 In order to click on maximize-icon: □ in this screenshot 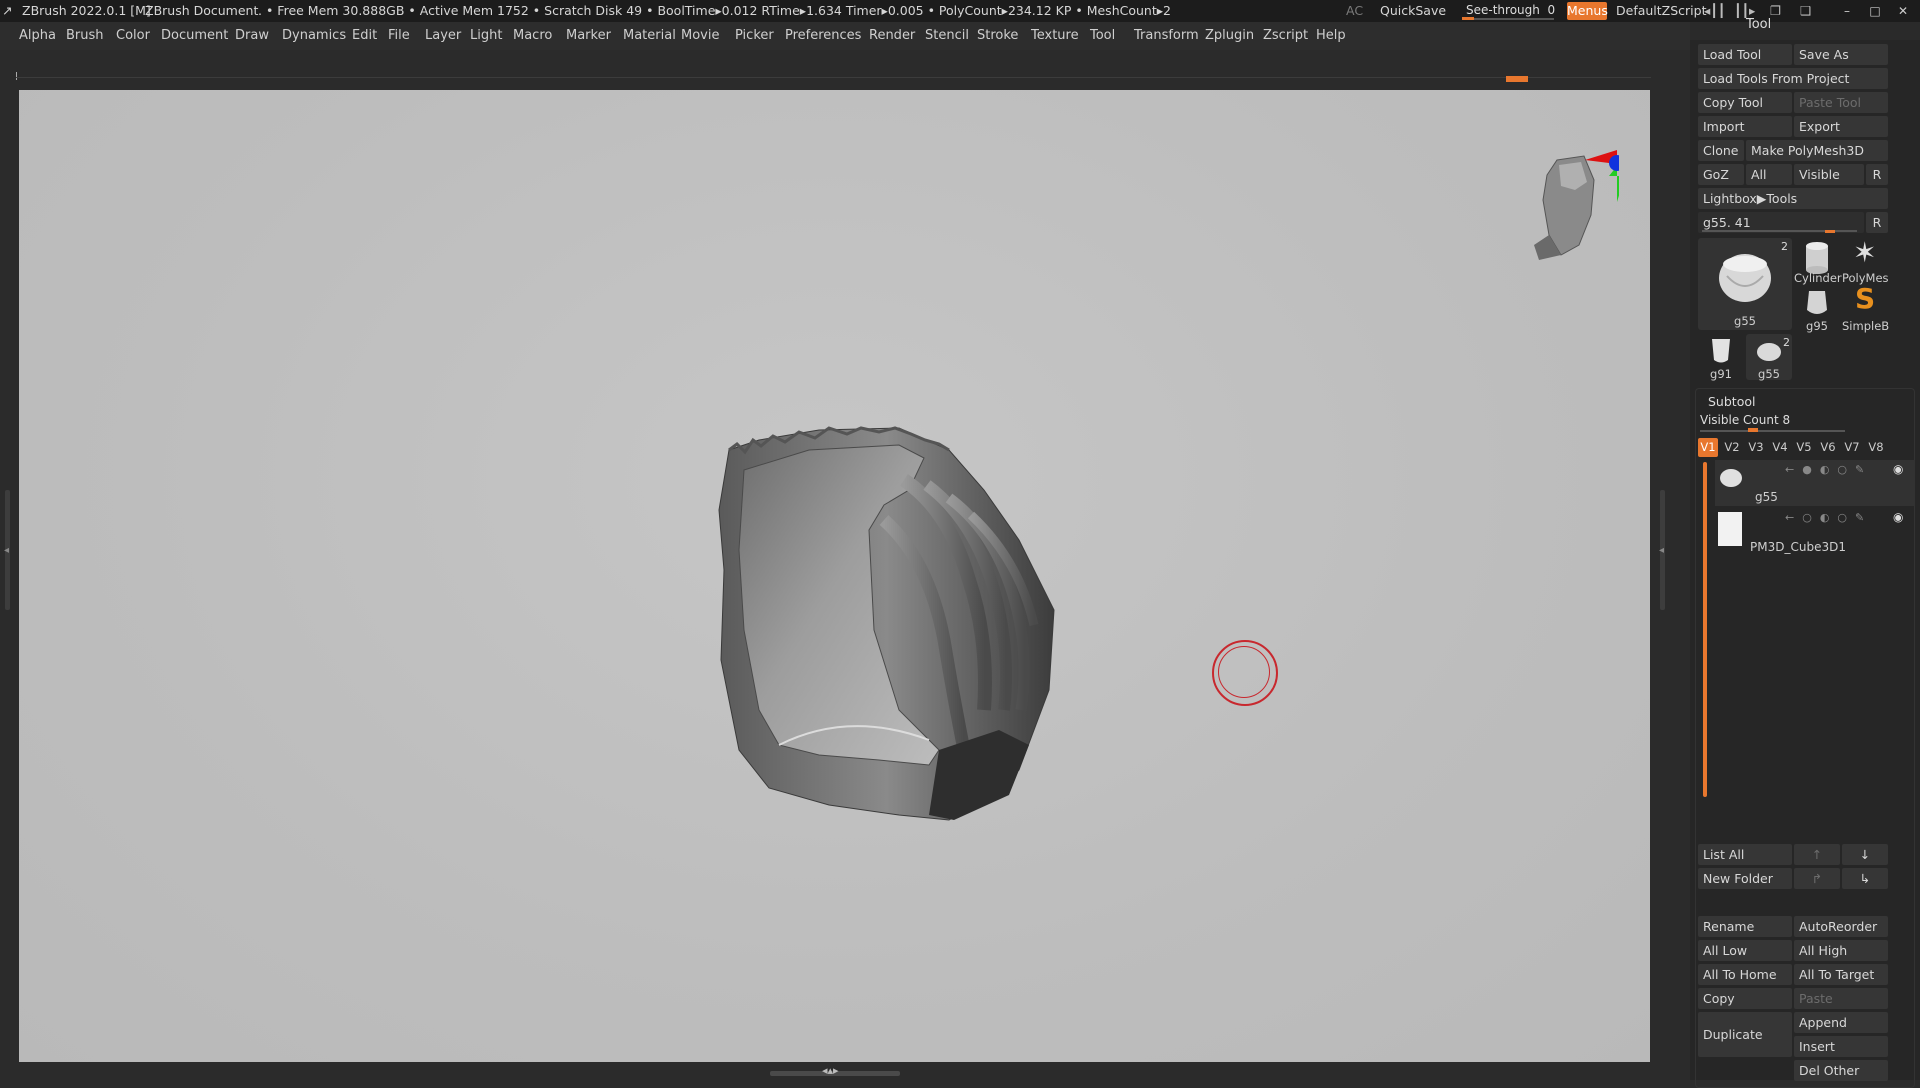, I will do `click(1875, 11)`.